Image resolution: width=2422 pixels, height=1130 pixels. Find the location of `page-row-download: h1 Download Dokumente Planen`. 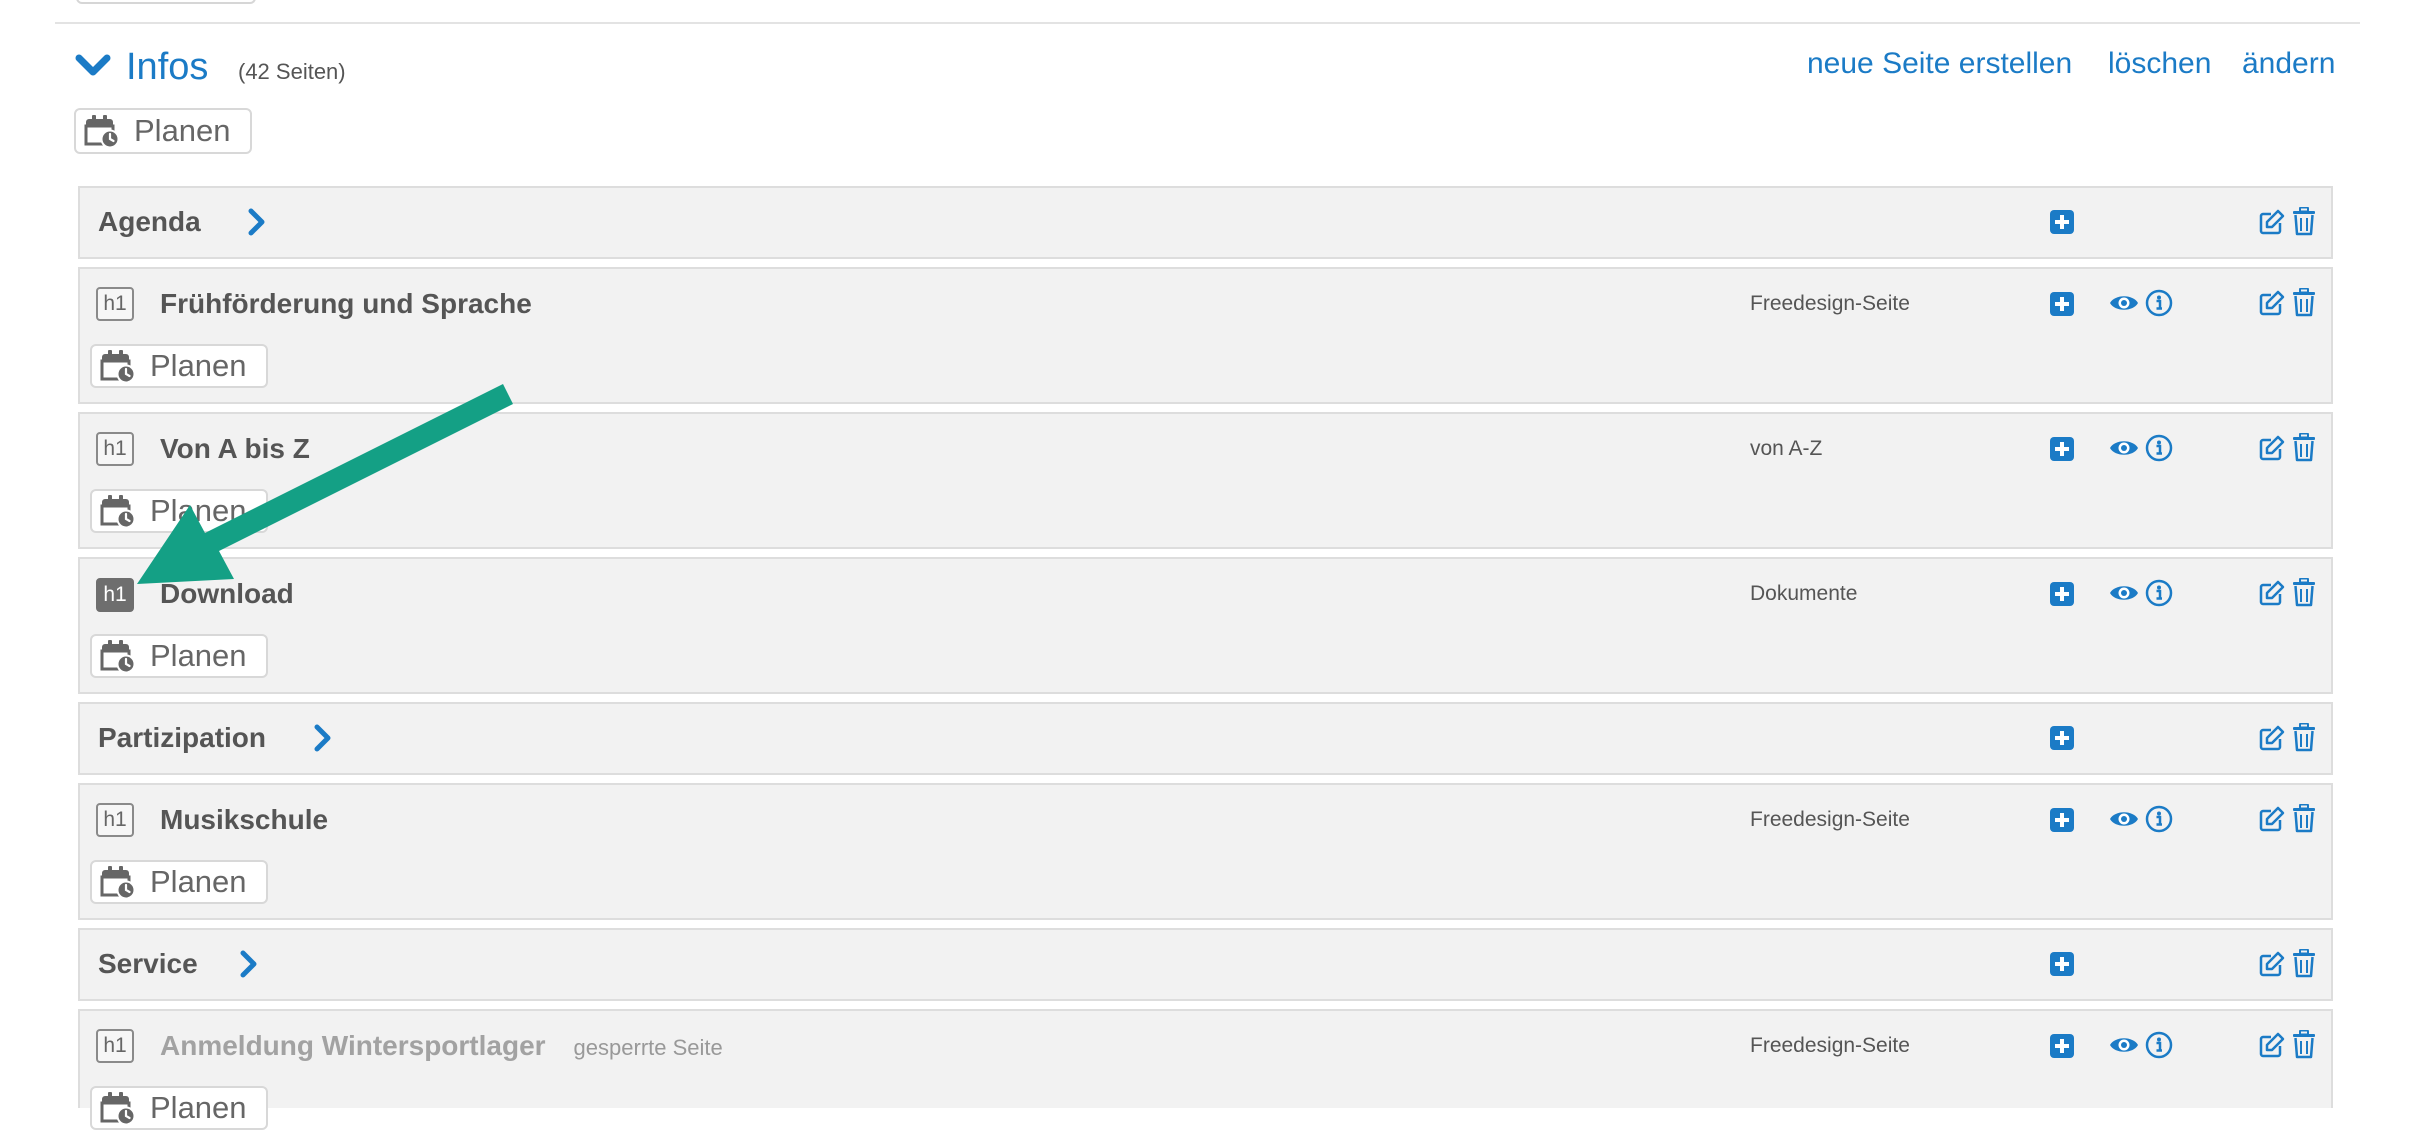

page-row-download: h1 Download Dokumente Planen is located at coordinates (1205, 625).